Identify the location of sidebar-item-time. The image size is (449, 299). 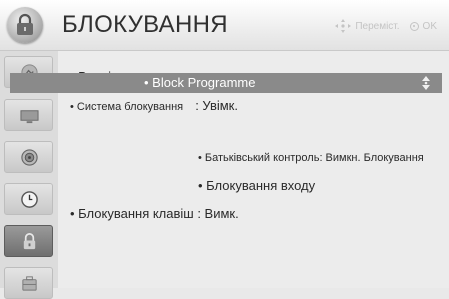
(28, 199).